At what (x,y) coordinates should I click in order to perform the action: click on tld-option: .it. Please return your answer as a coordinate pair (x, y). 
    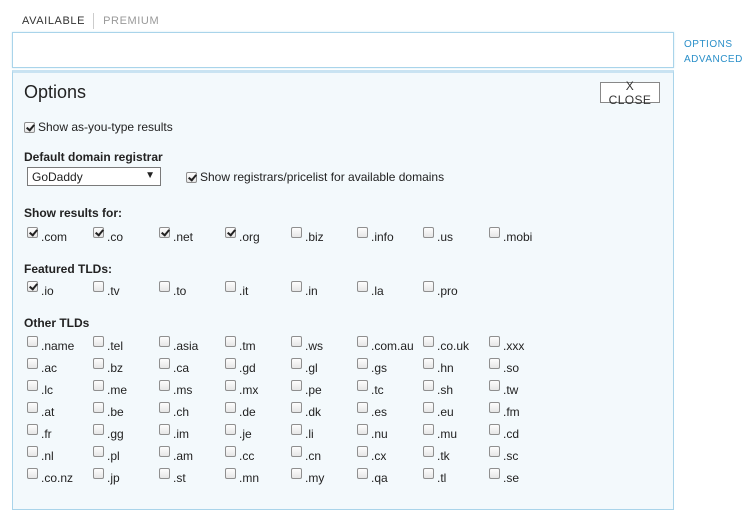
    Looking at the image, I should click on (236, 289).